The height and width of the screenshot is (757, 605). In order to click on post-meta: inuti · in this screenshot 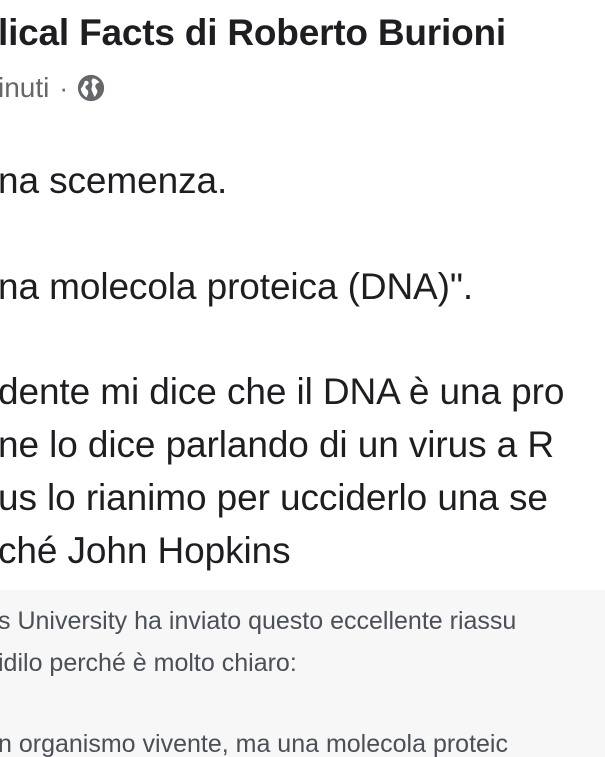, I will do `click(53, 88)`.